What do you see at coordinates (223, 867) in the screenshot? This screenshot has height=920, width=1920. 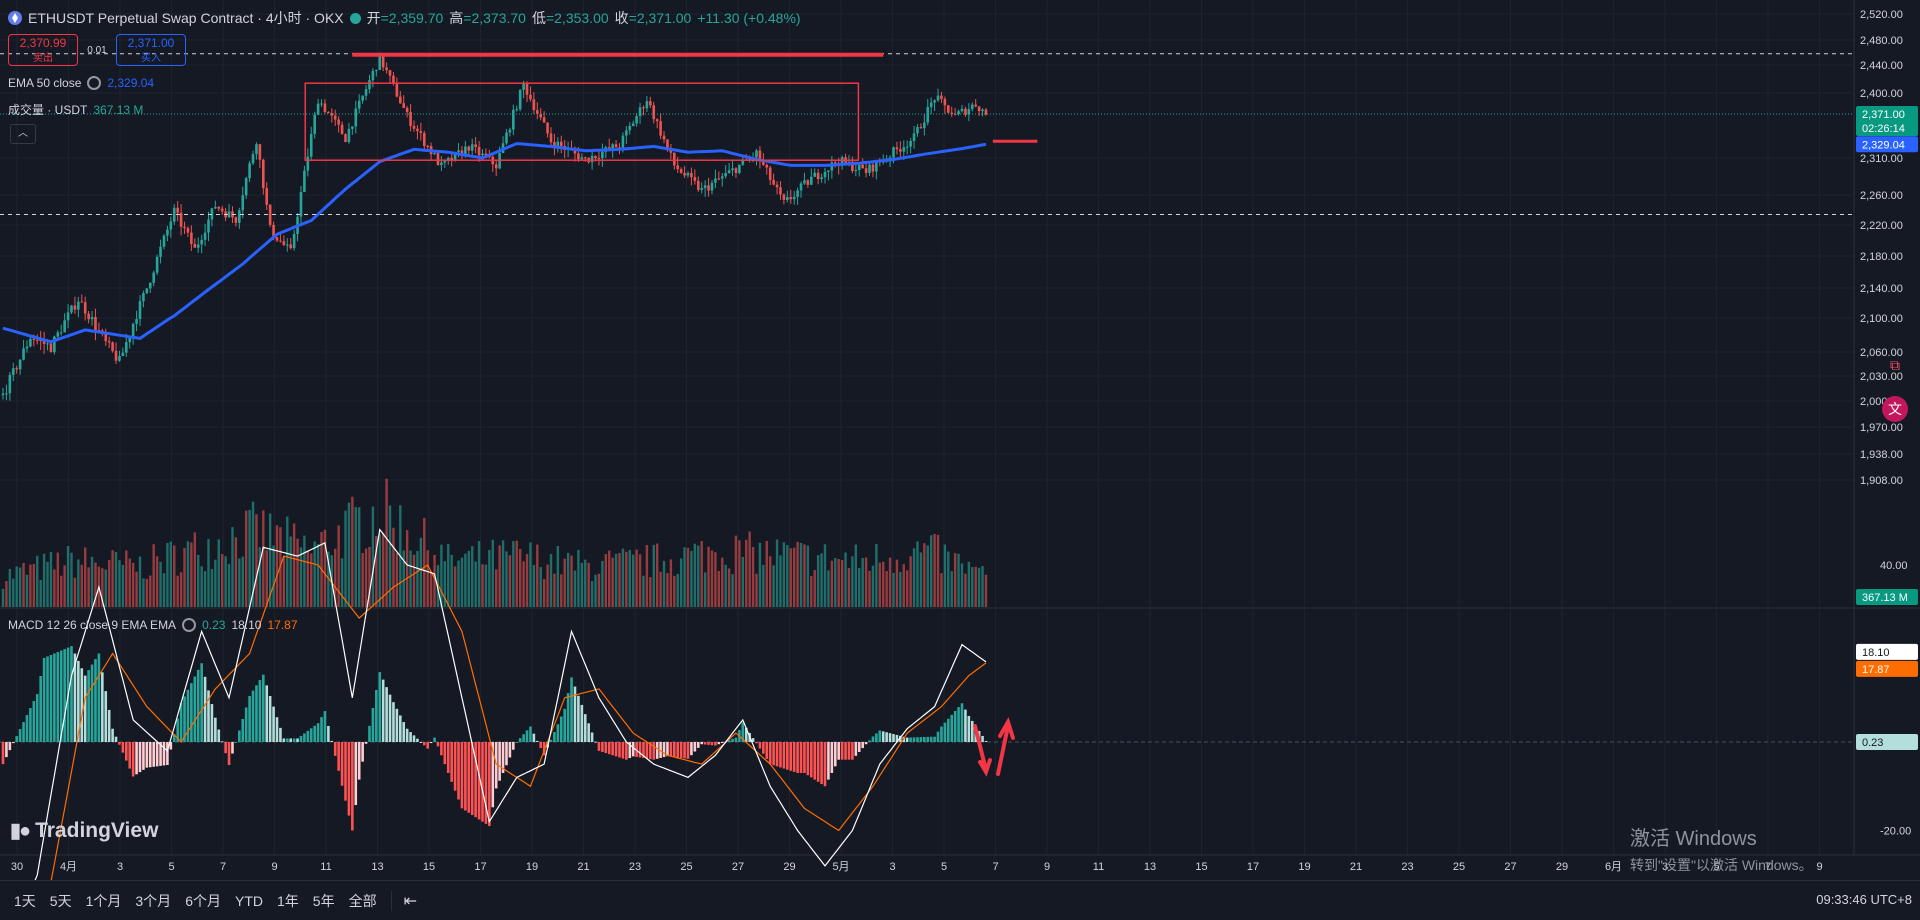 I see `time-tick-label: 7` at bounding box center [223, 867].